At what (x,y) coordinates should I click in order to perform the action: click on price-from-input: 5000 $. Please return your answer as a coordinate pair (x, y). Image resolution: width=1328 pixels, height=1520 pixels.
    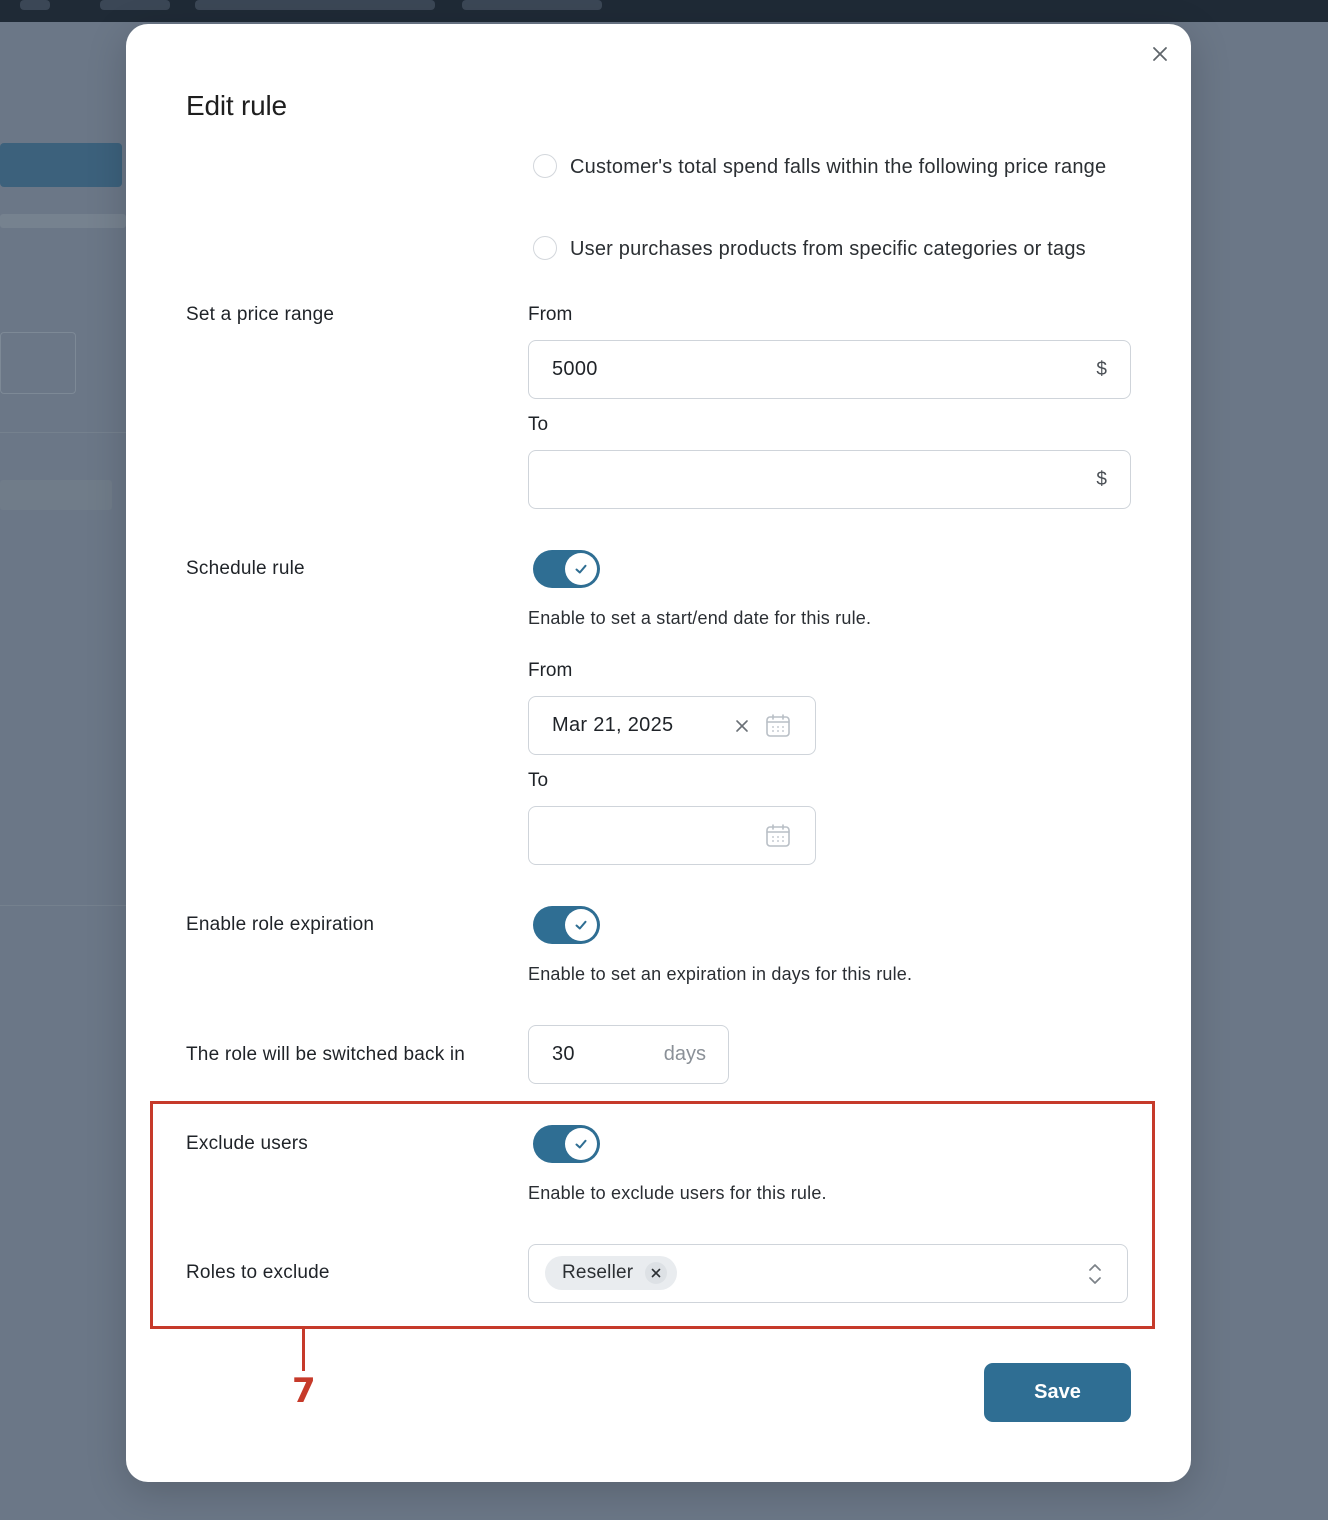
    Looking at the image, I should click on (829, 369).